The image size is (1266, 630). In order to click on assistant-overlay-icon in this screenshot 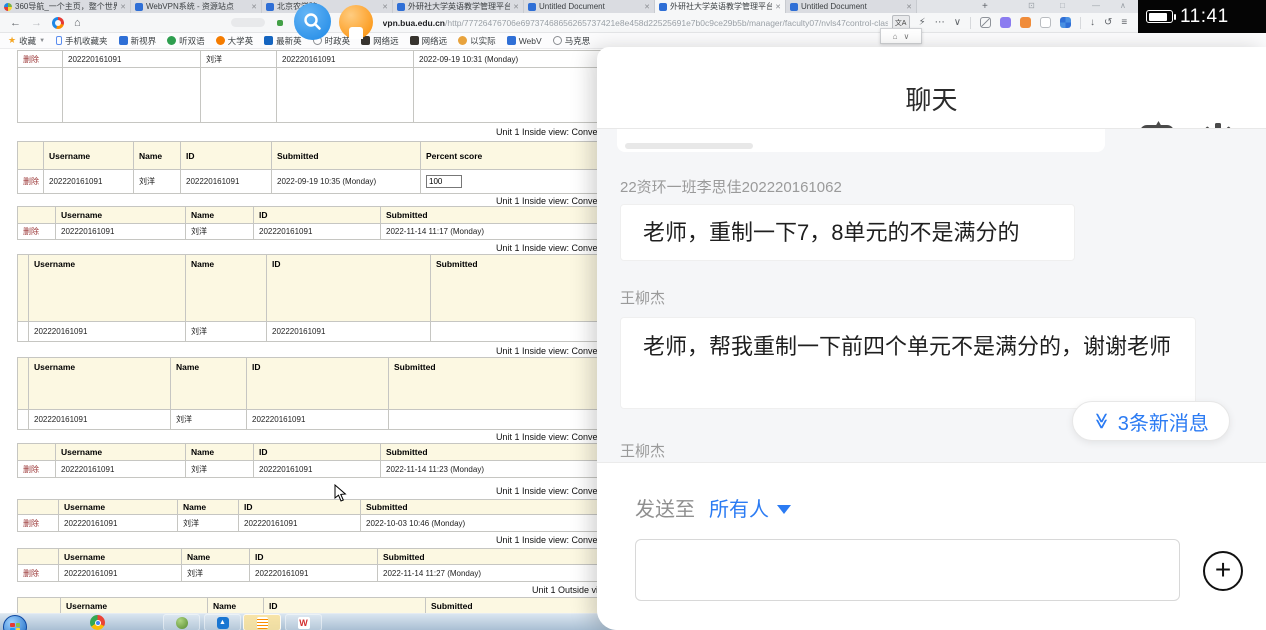, I will do `click(356, 22)`.